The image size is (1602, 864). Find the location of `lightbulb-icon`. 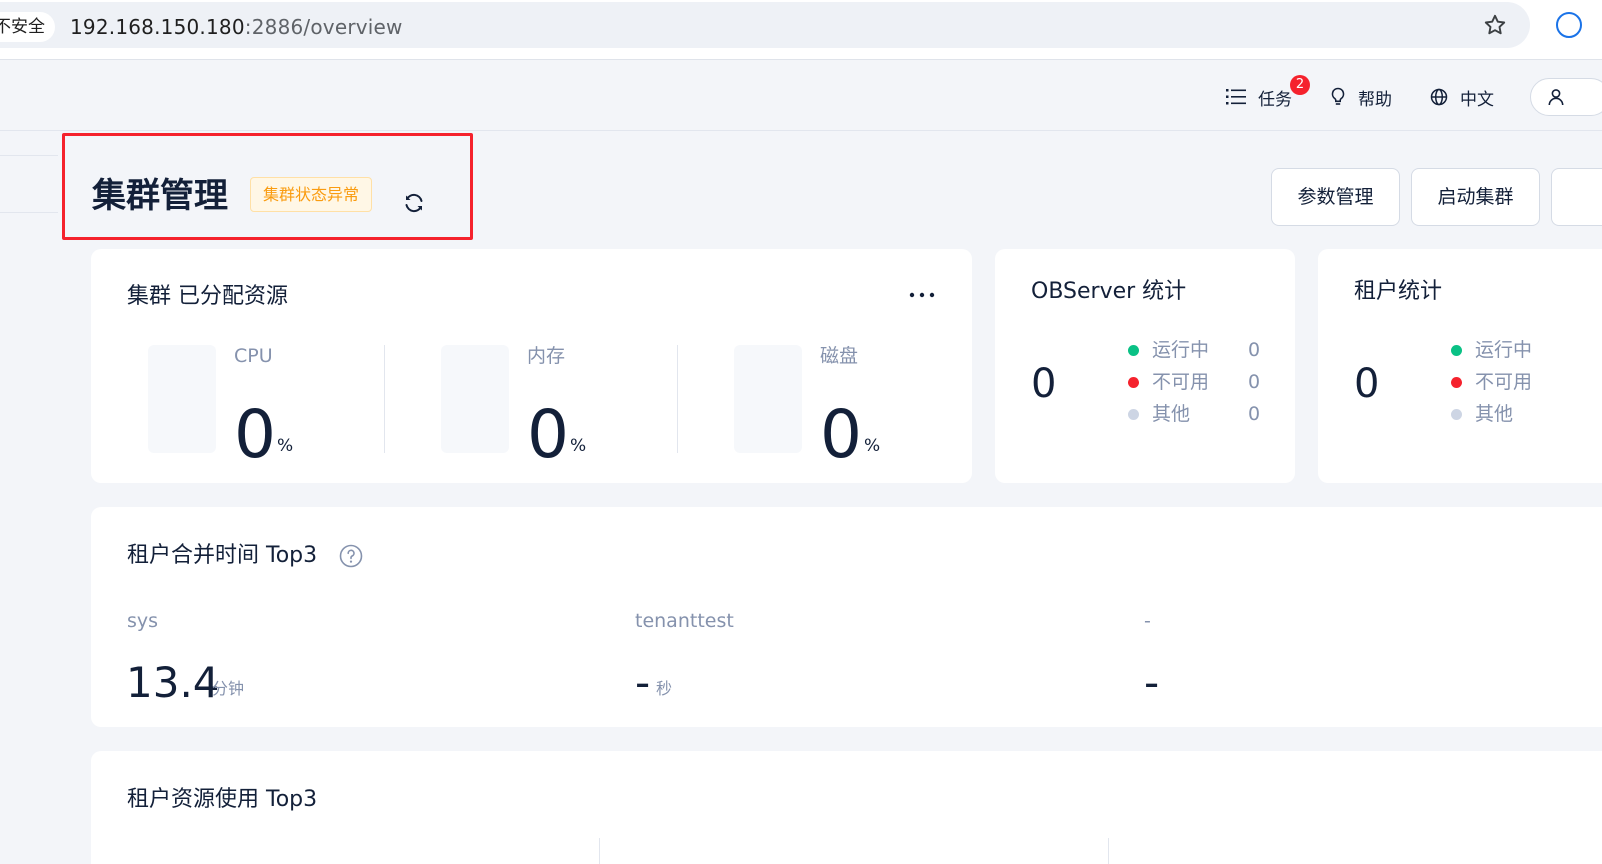

lightbulb-icon is located at coordinates (1338, 96).